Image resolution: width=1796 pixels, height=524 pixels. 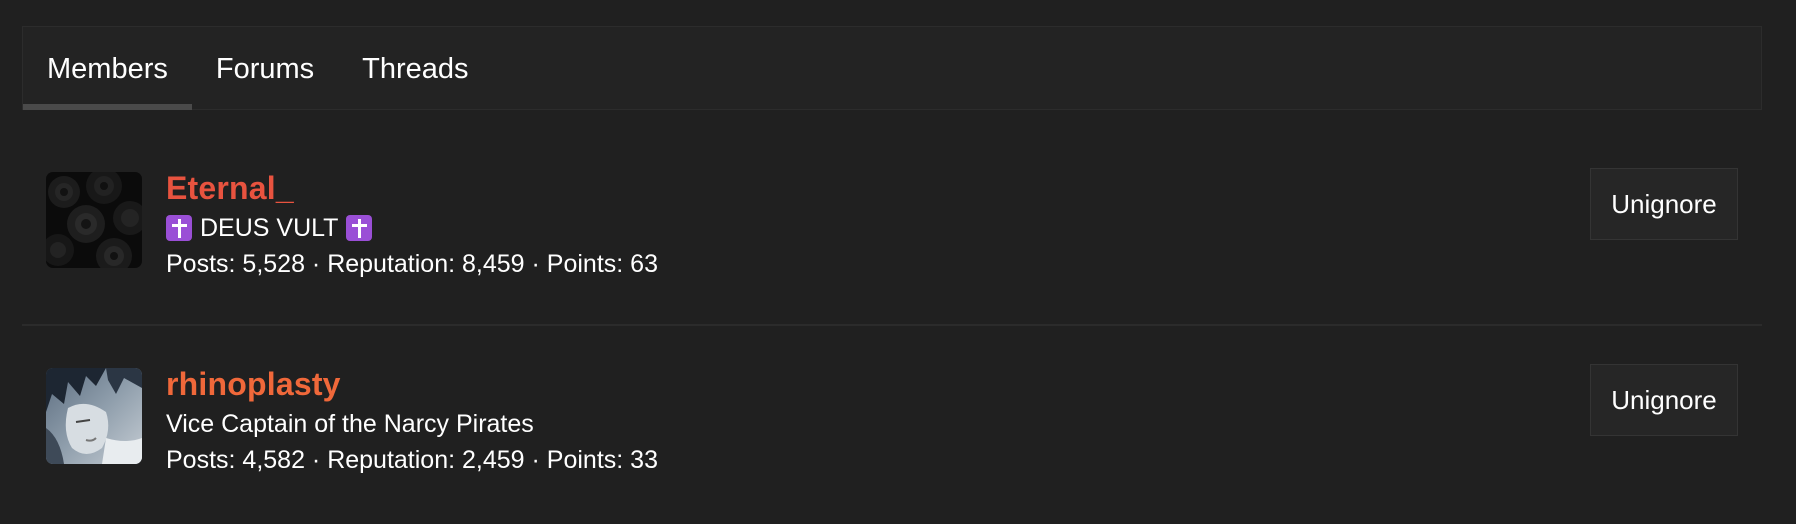 What do you see at coordinates (350, 424) in the screenshot?
I see `user-title-text: Vice Captain of the Narcy Pirates` at bounding box center [350, 424].